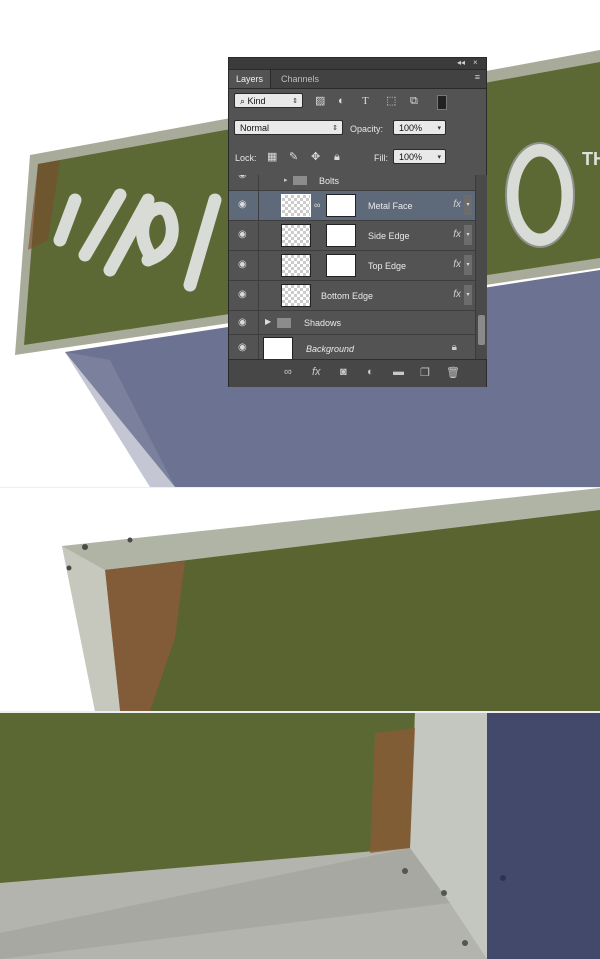 This screenshot has width=600, height=959. Describe the element at coordinates (337, 157) in the screenshot. I see `lock-all-icon: 🔒︎` at that location.